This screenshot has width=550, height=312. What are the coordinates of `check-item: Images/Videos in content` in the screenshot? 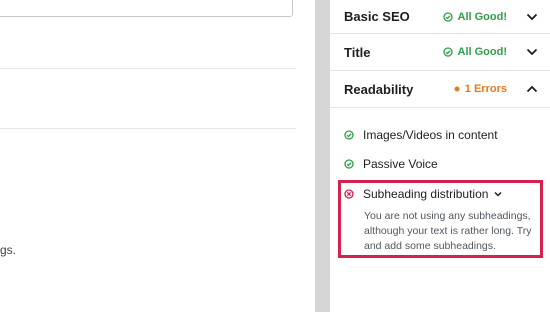 It's located at (421, 135).